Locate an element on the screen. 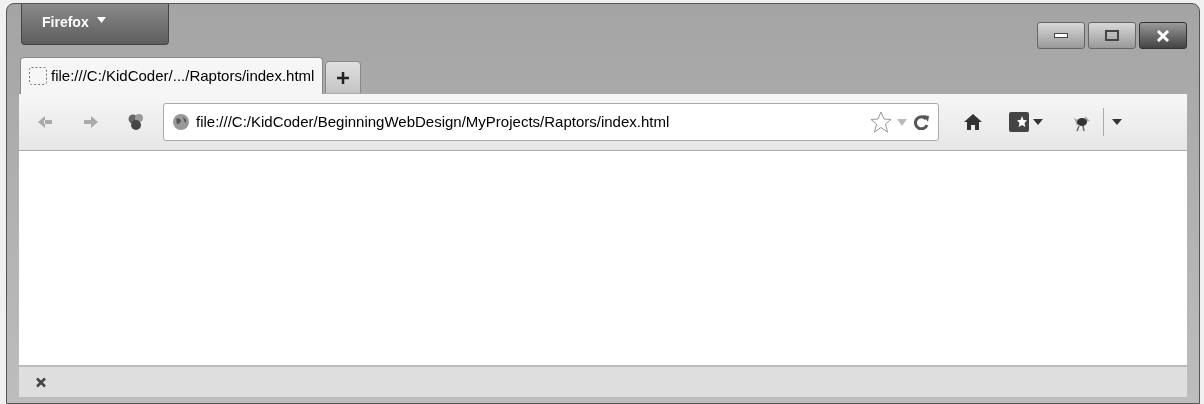 This screenshot has height=404, width=1204. maximize-button is located at coordinates (1112, 35).